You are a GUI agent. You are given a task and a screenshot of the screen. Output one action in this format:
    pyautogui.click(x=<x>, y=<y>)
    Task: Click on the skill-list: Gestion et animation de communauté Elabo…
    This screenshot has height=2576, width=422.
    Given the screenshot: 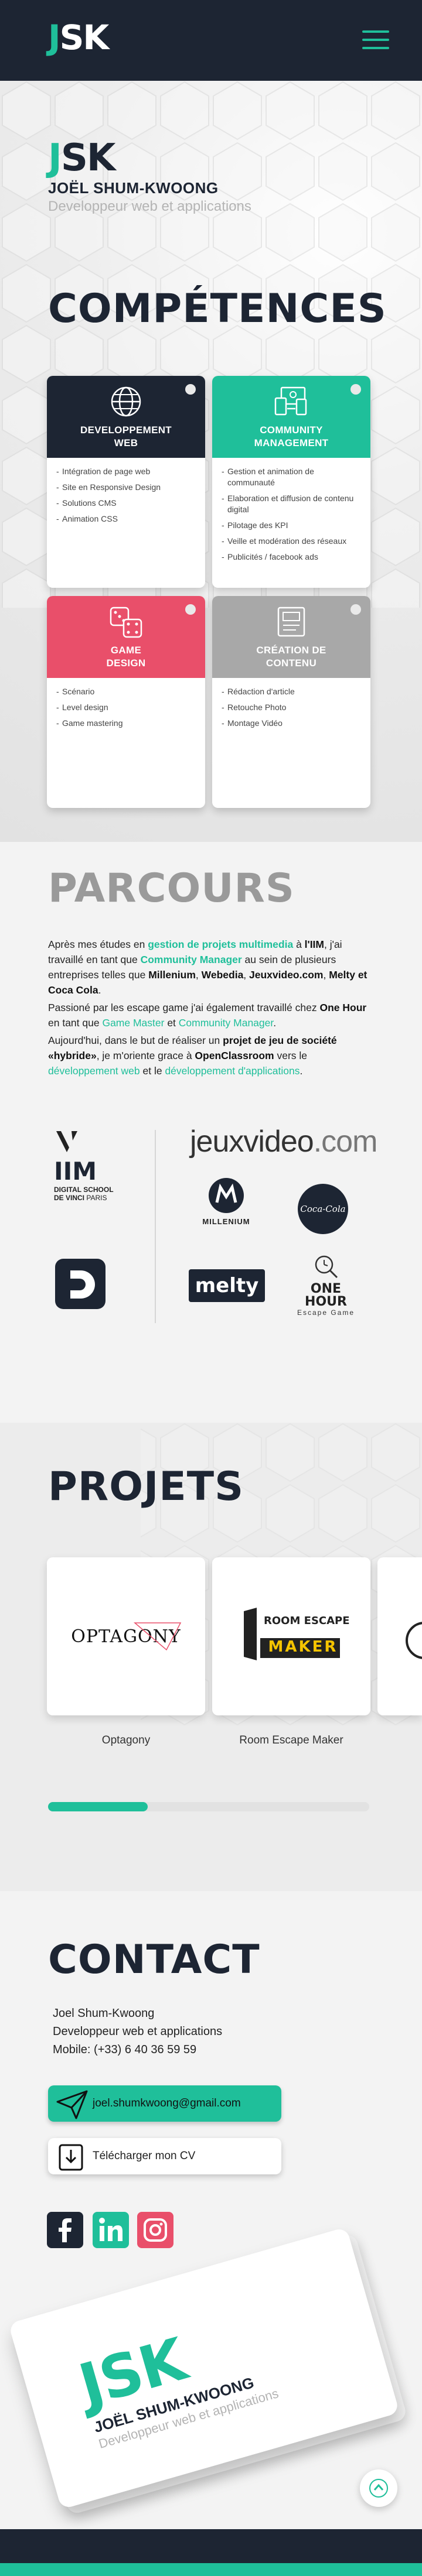 What is the action you would take?
    pyautogui.click(x=291, y=517)
    